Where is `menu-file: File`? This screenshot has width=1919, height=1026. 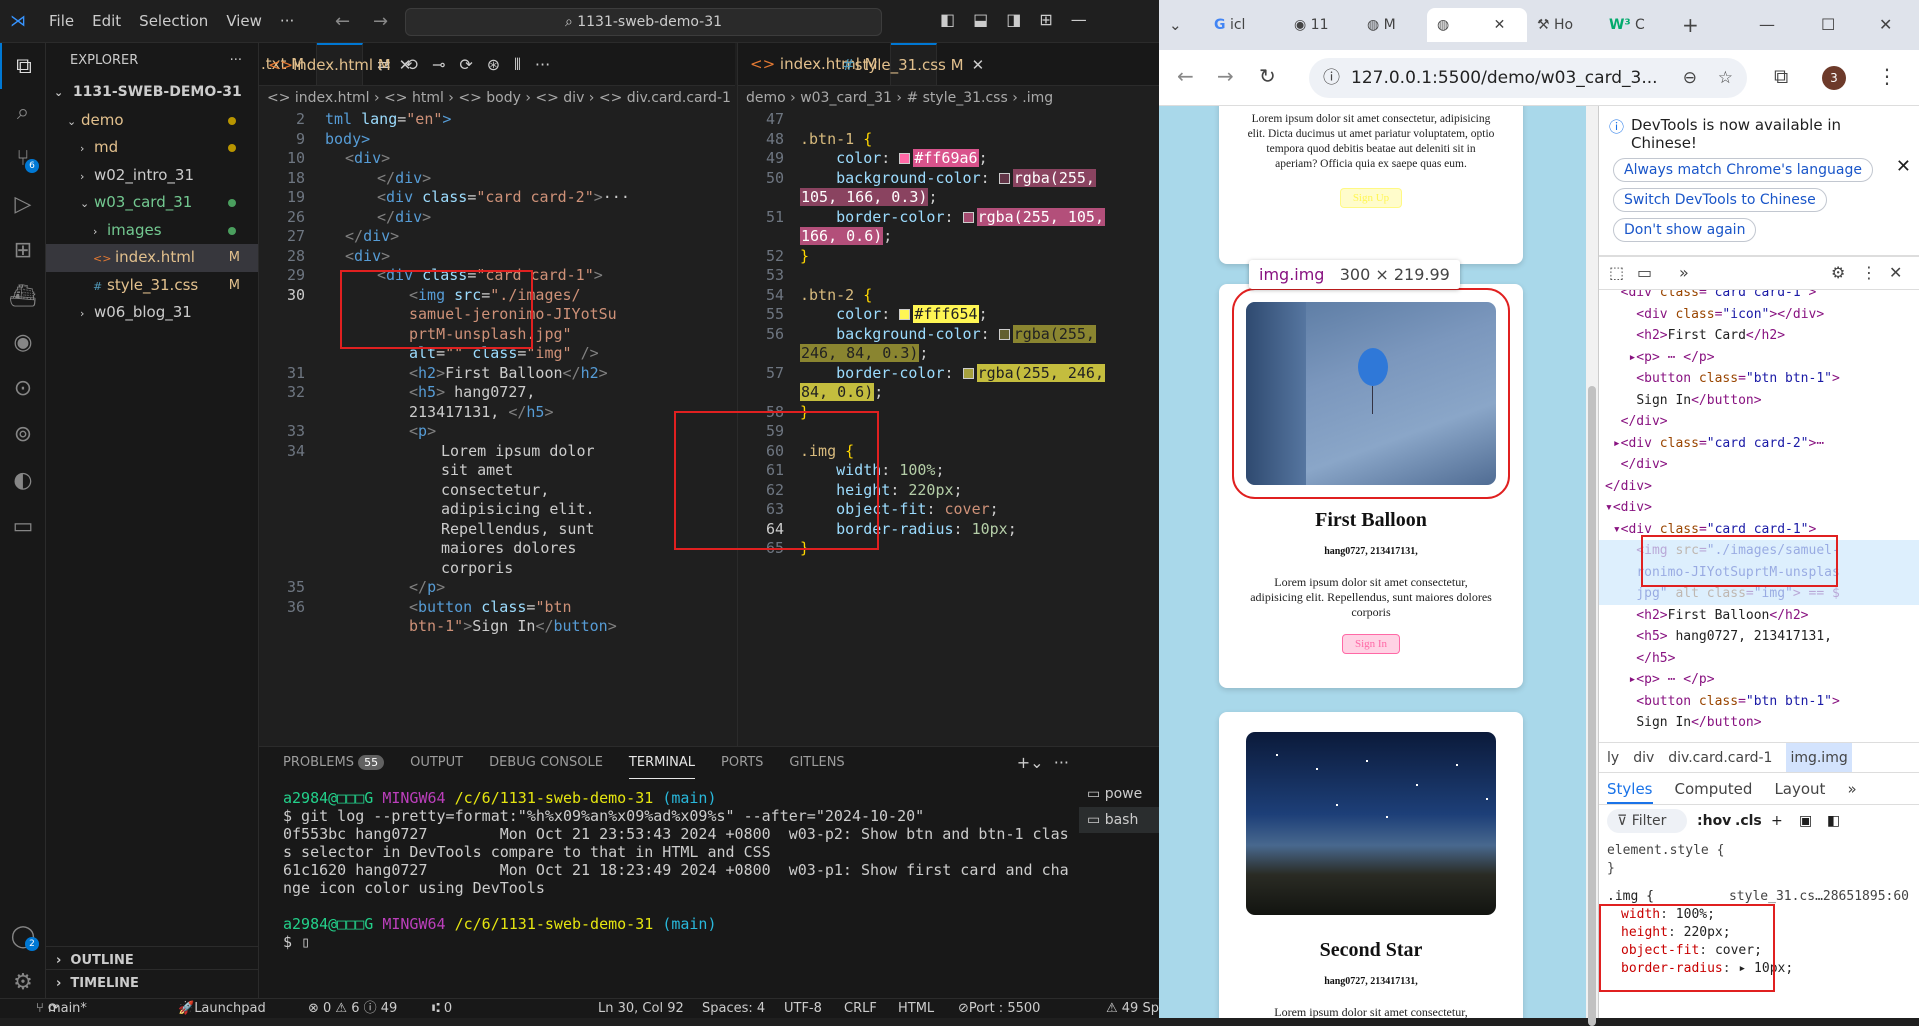 menu-file: File is located at coordinates (61, 21).